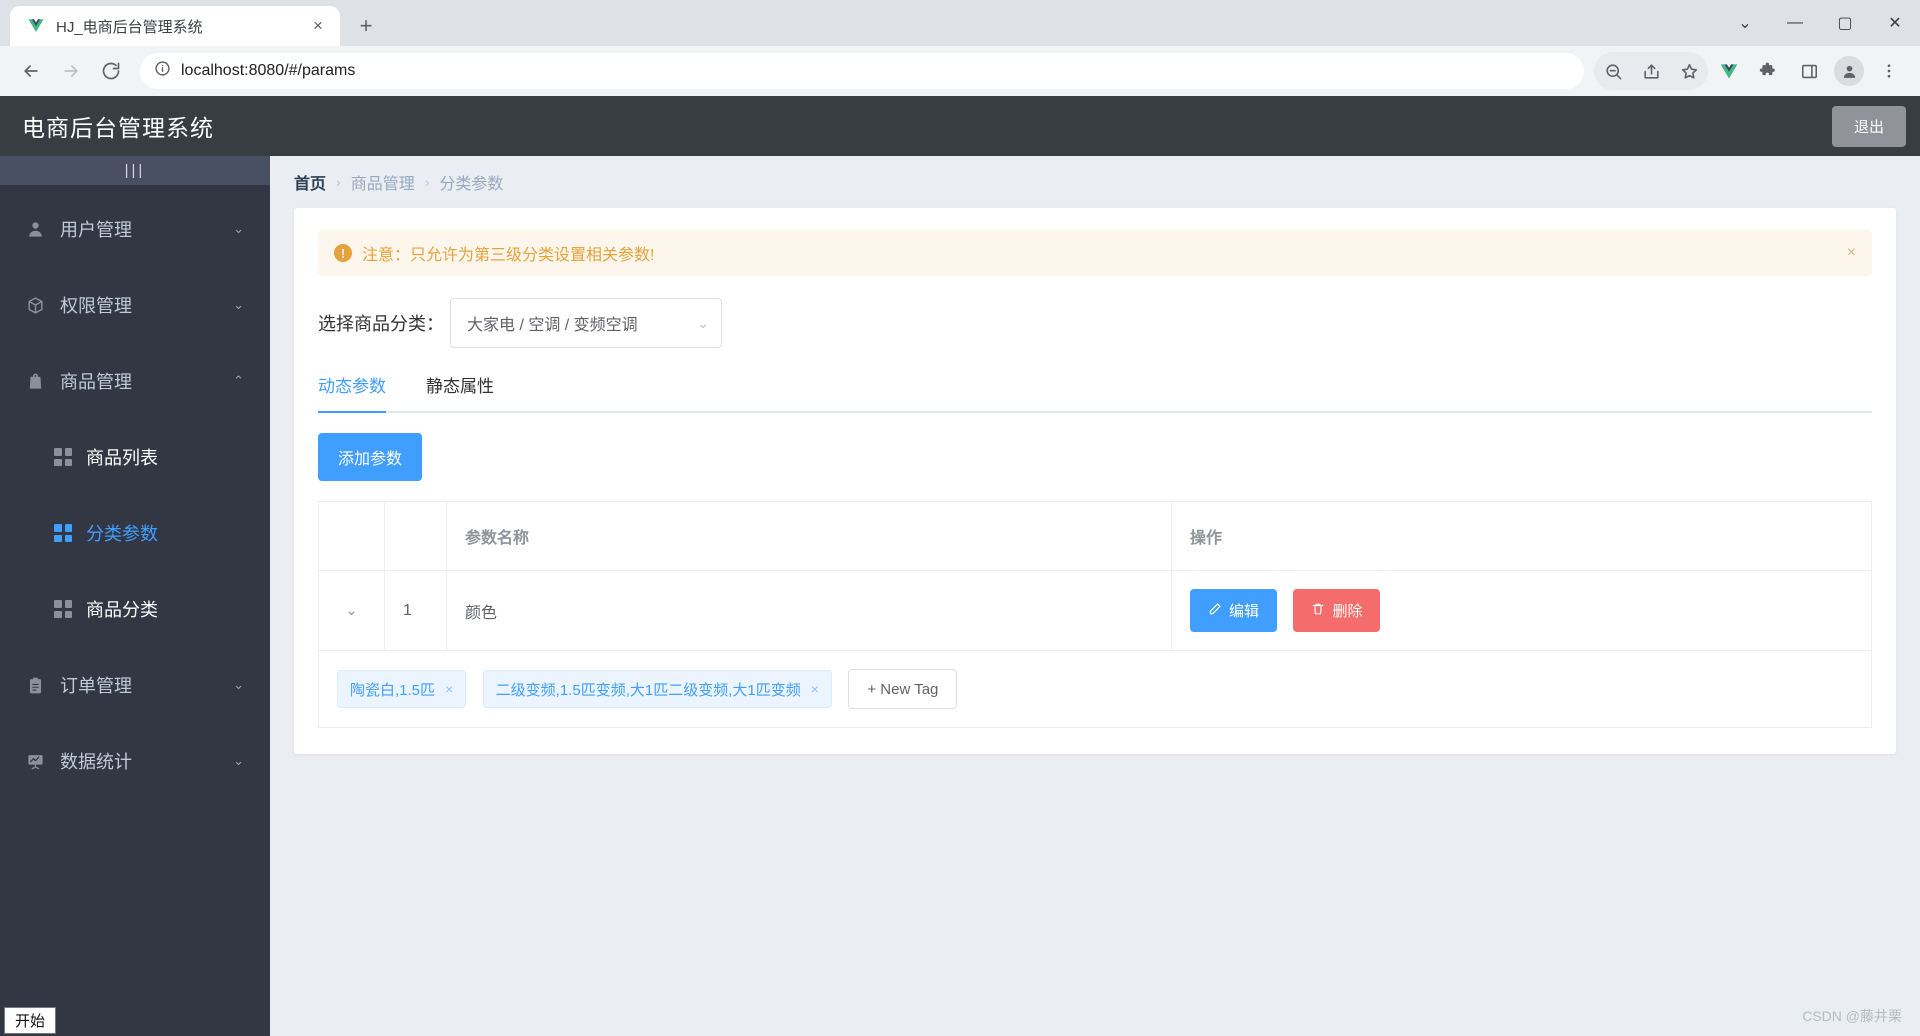 The height and width of the screenshot is (1036, 1920). I want to click on sidebar-item-goods-list: 商品列表, so click(135, 457).